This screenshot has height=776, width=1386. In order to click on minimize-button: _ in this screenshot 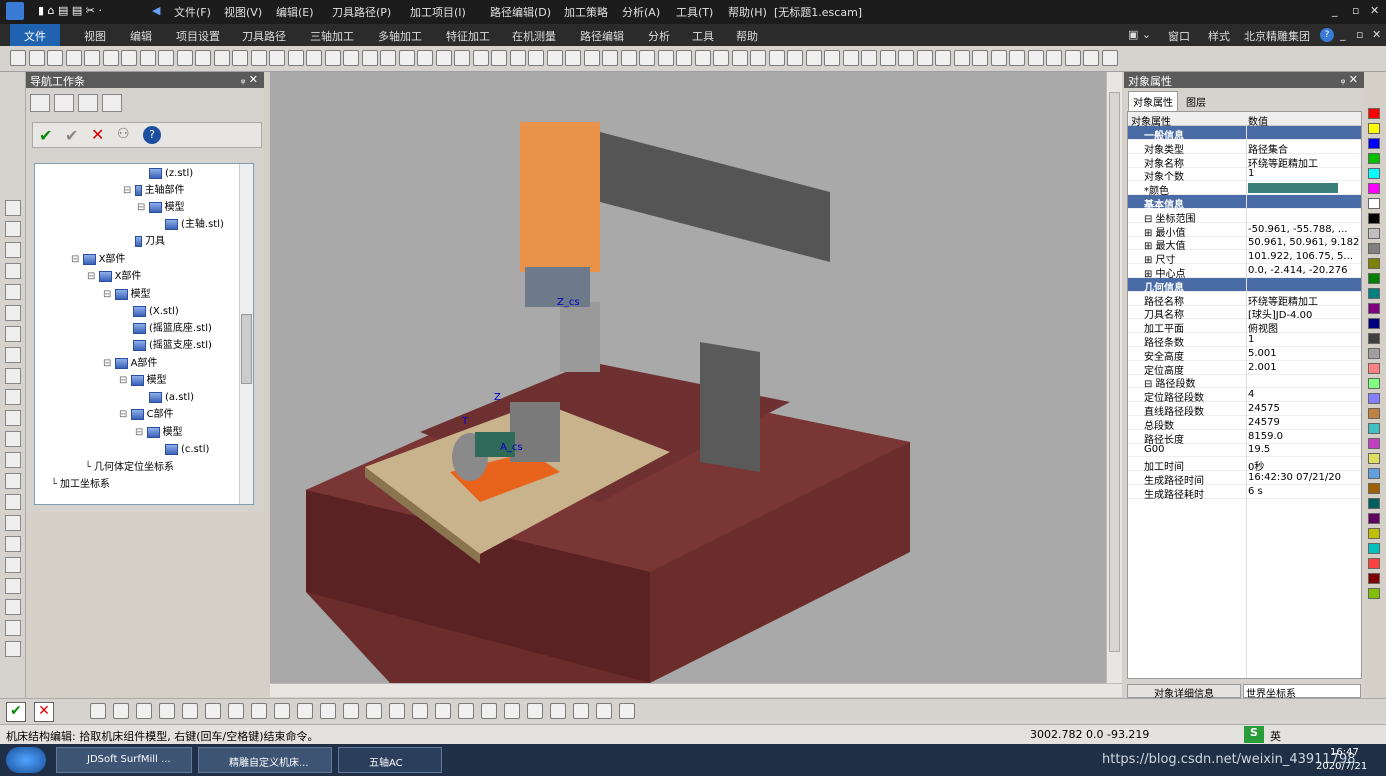, I will do `click(1335, 10)`.